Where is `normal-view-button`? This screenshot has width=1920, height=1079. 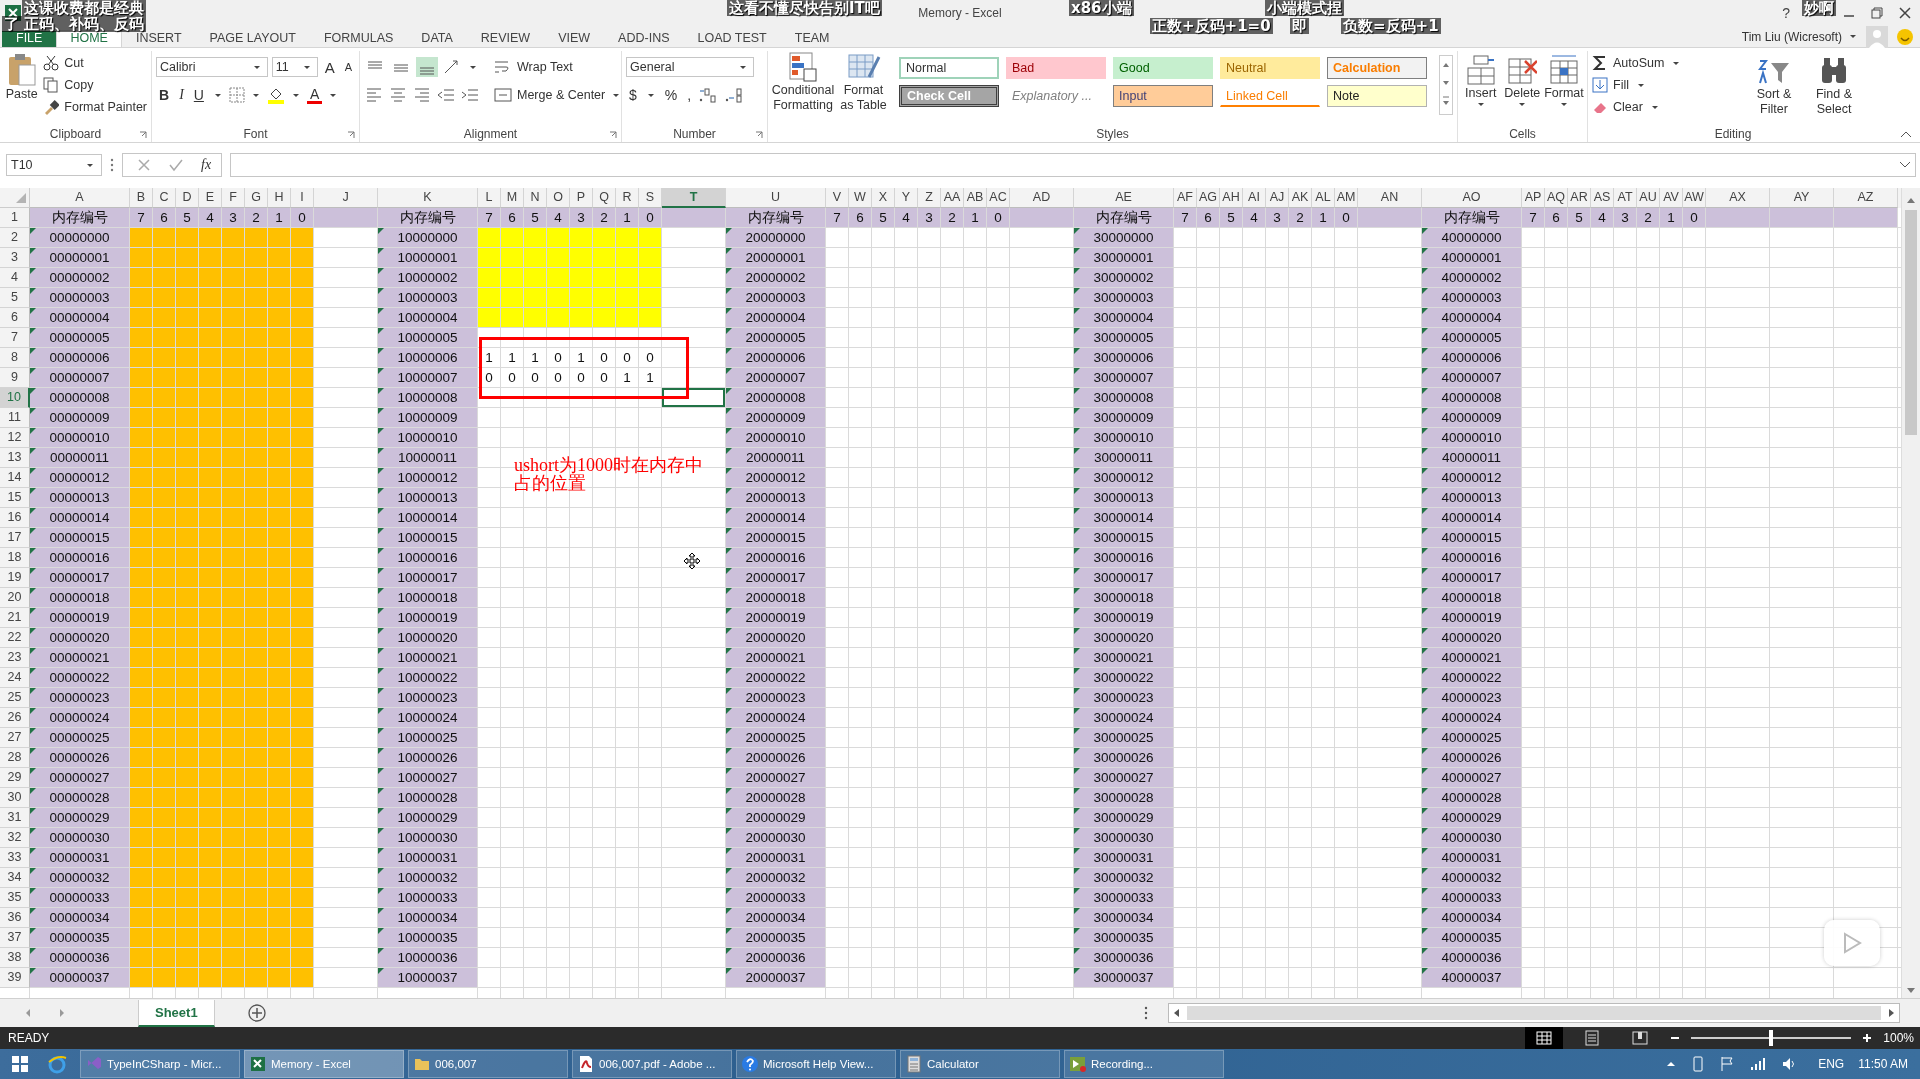 normal-view-button is located at coordinates (1544, 1038).